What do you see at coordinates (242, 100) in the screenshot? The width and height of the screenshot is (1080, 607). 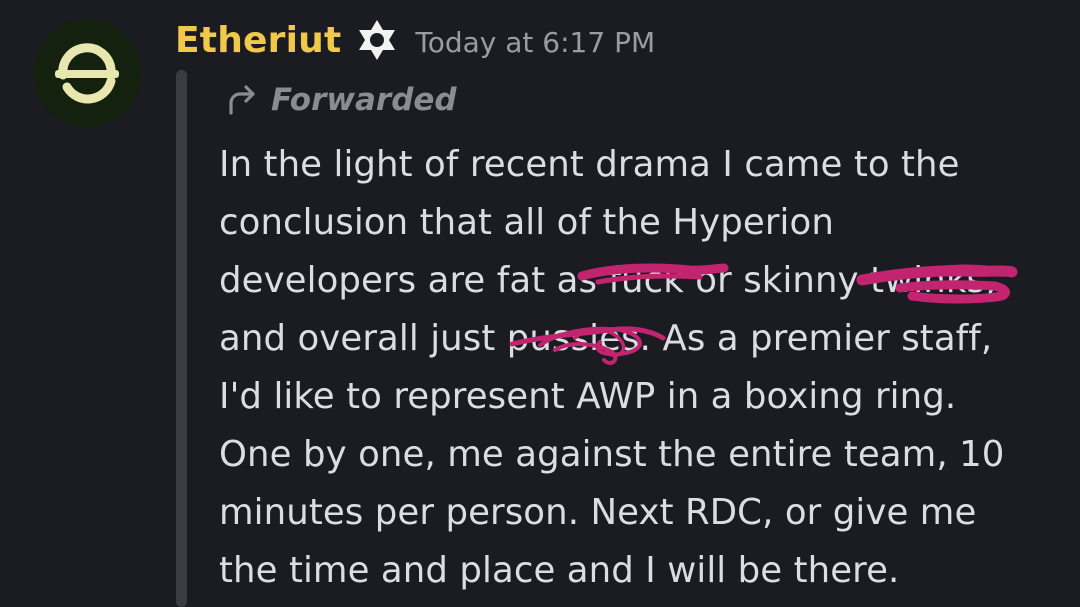 I see `forward-arrow-icon` at bounding box center [242, 100].